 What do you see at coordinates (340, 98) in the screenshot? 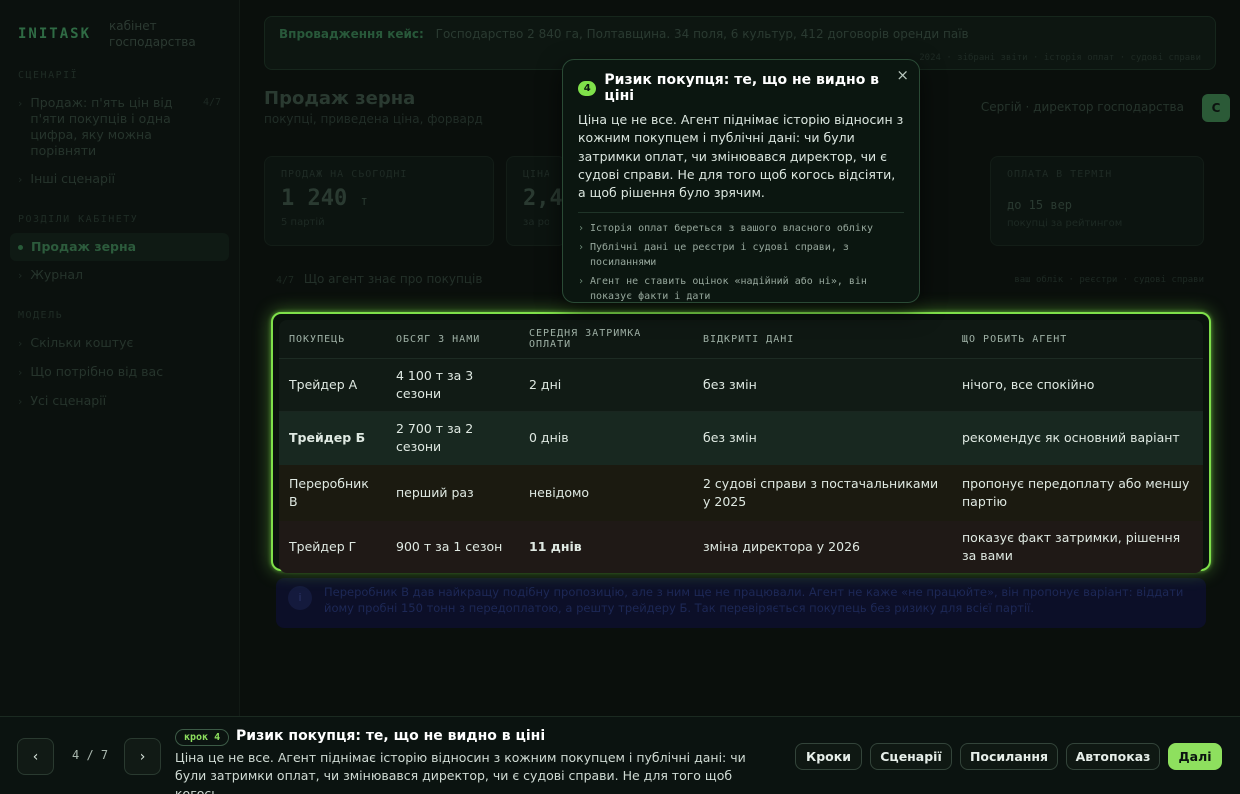
I see `page-title: Продаж зерна` at bounding box center [340, 98].